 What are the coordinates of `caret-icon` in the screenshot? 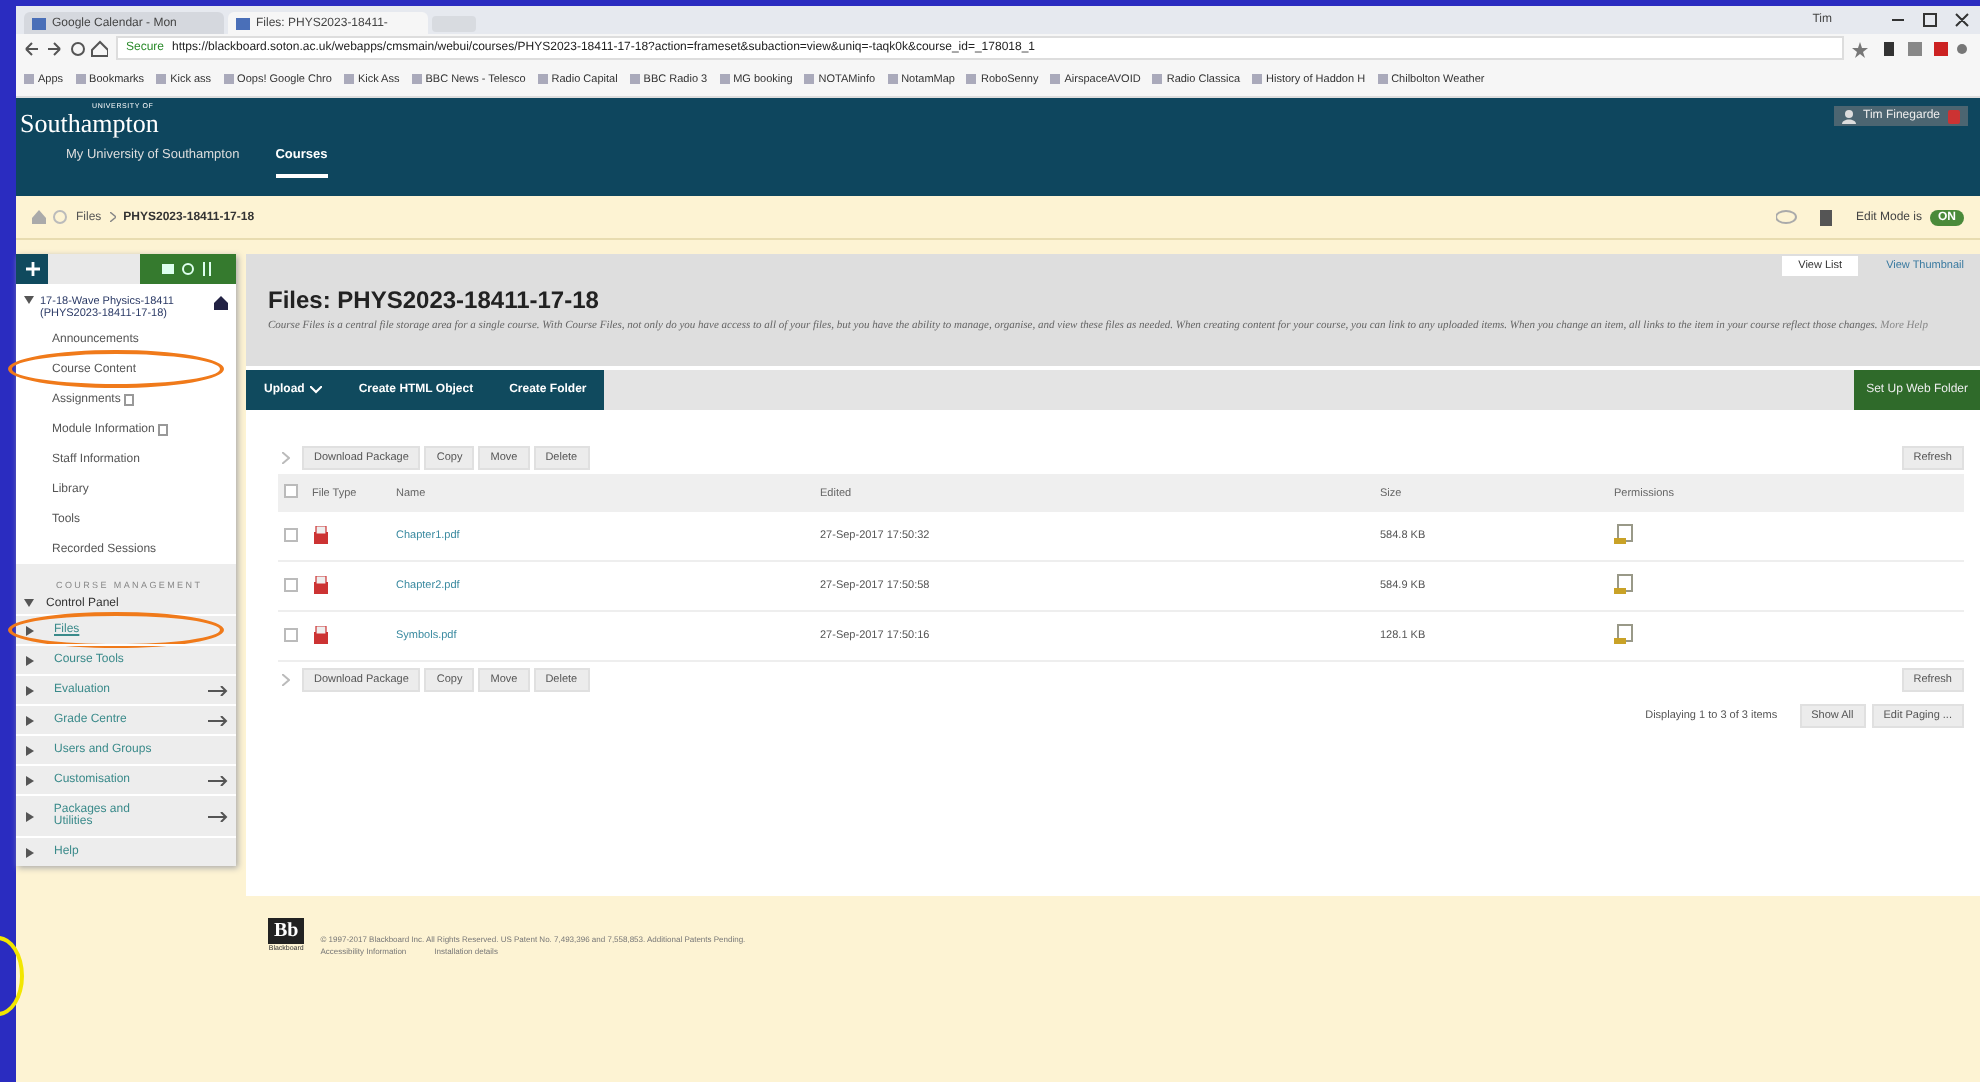 It's located at (316, 390).